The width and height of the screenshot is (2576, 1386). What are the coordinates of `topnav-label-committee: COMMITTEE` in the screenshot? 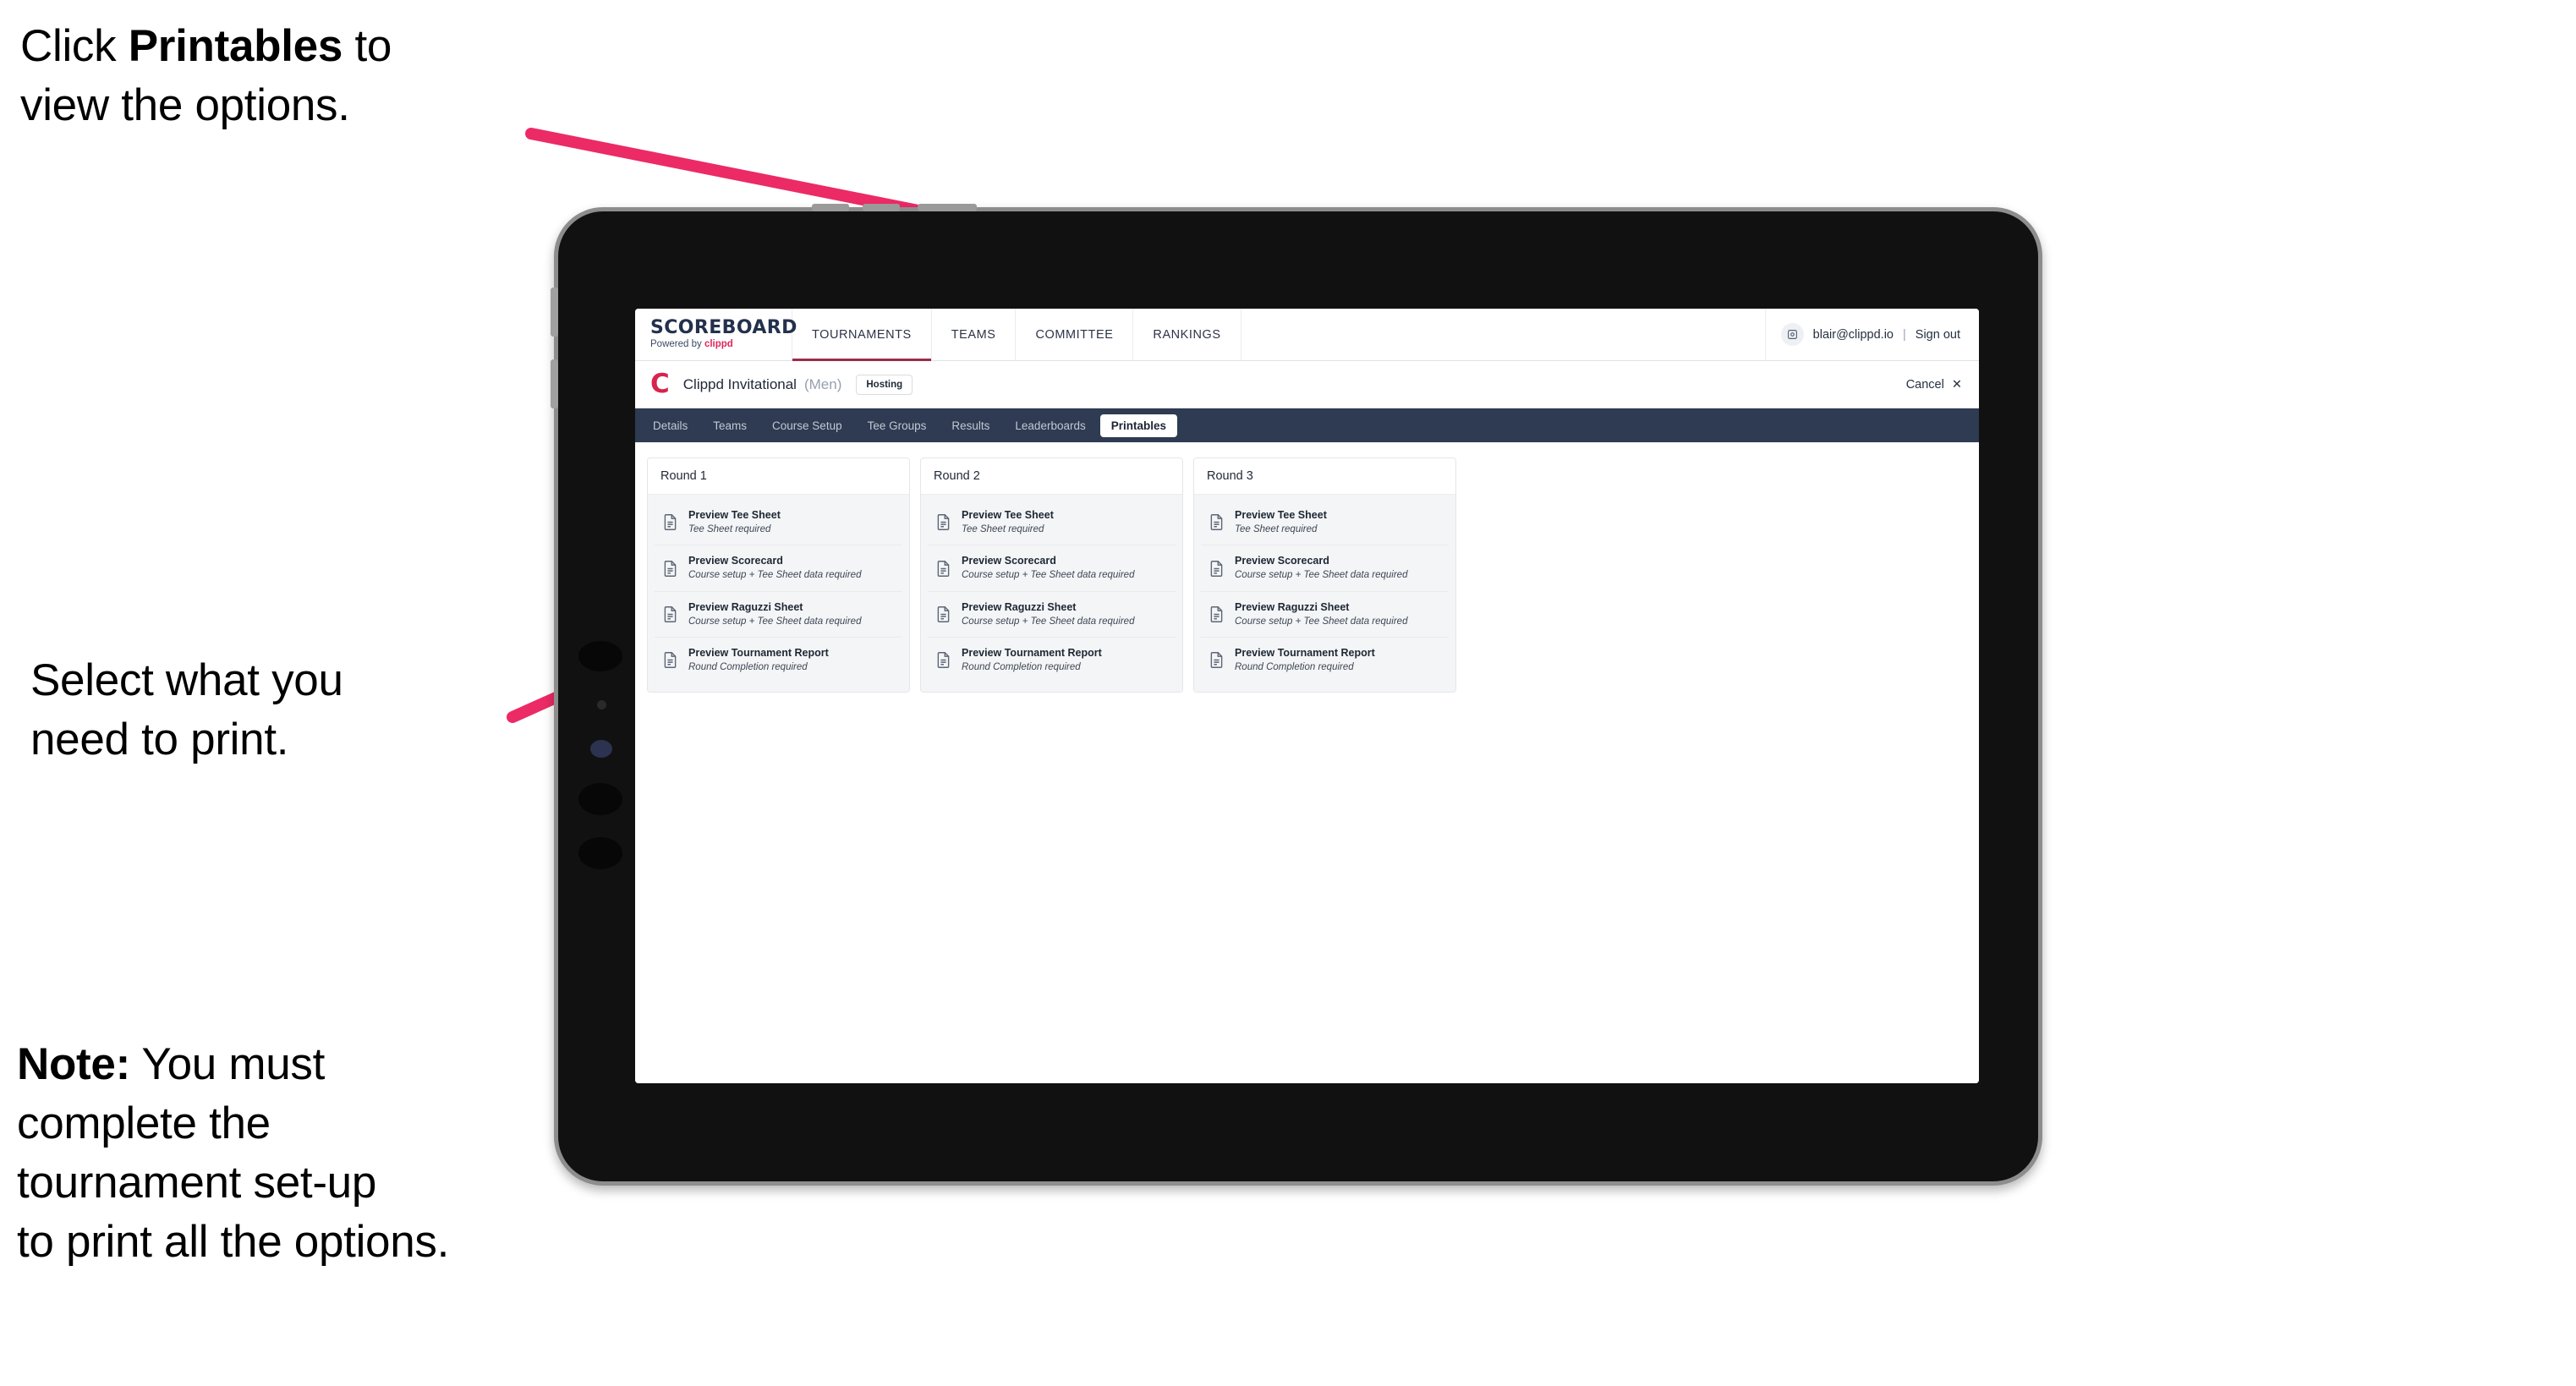 It's located at (1074, 334).